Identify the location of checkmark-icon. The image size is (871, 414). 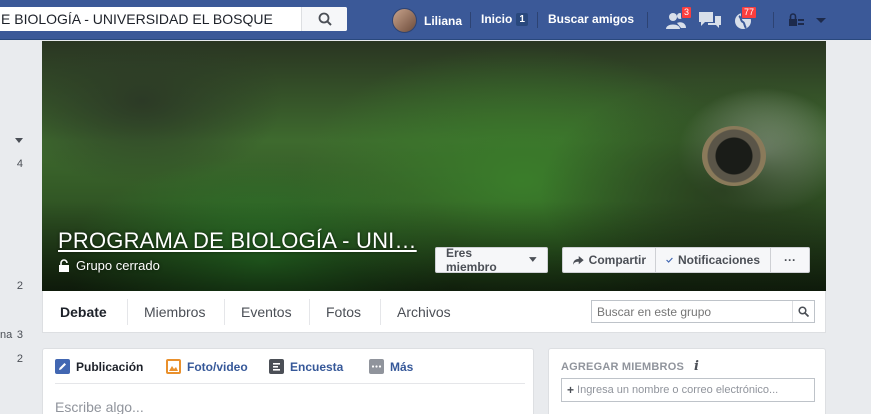
(669, 260).